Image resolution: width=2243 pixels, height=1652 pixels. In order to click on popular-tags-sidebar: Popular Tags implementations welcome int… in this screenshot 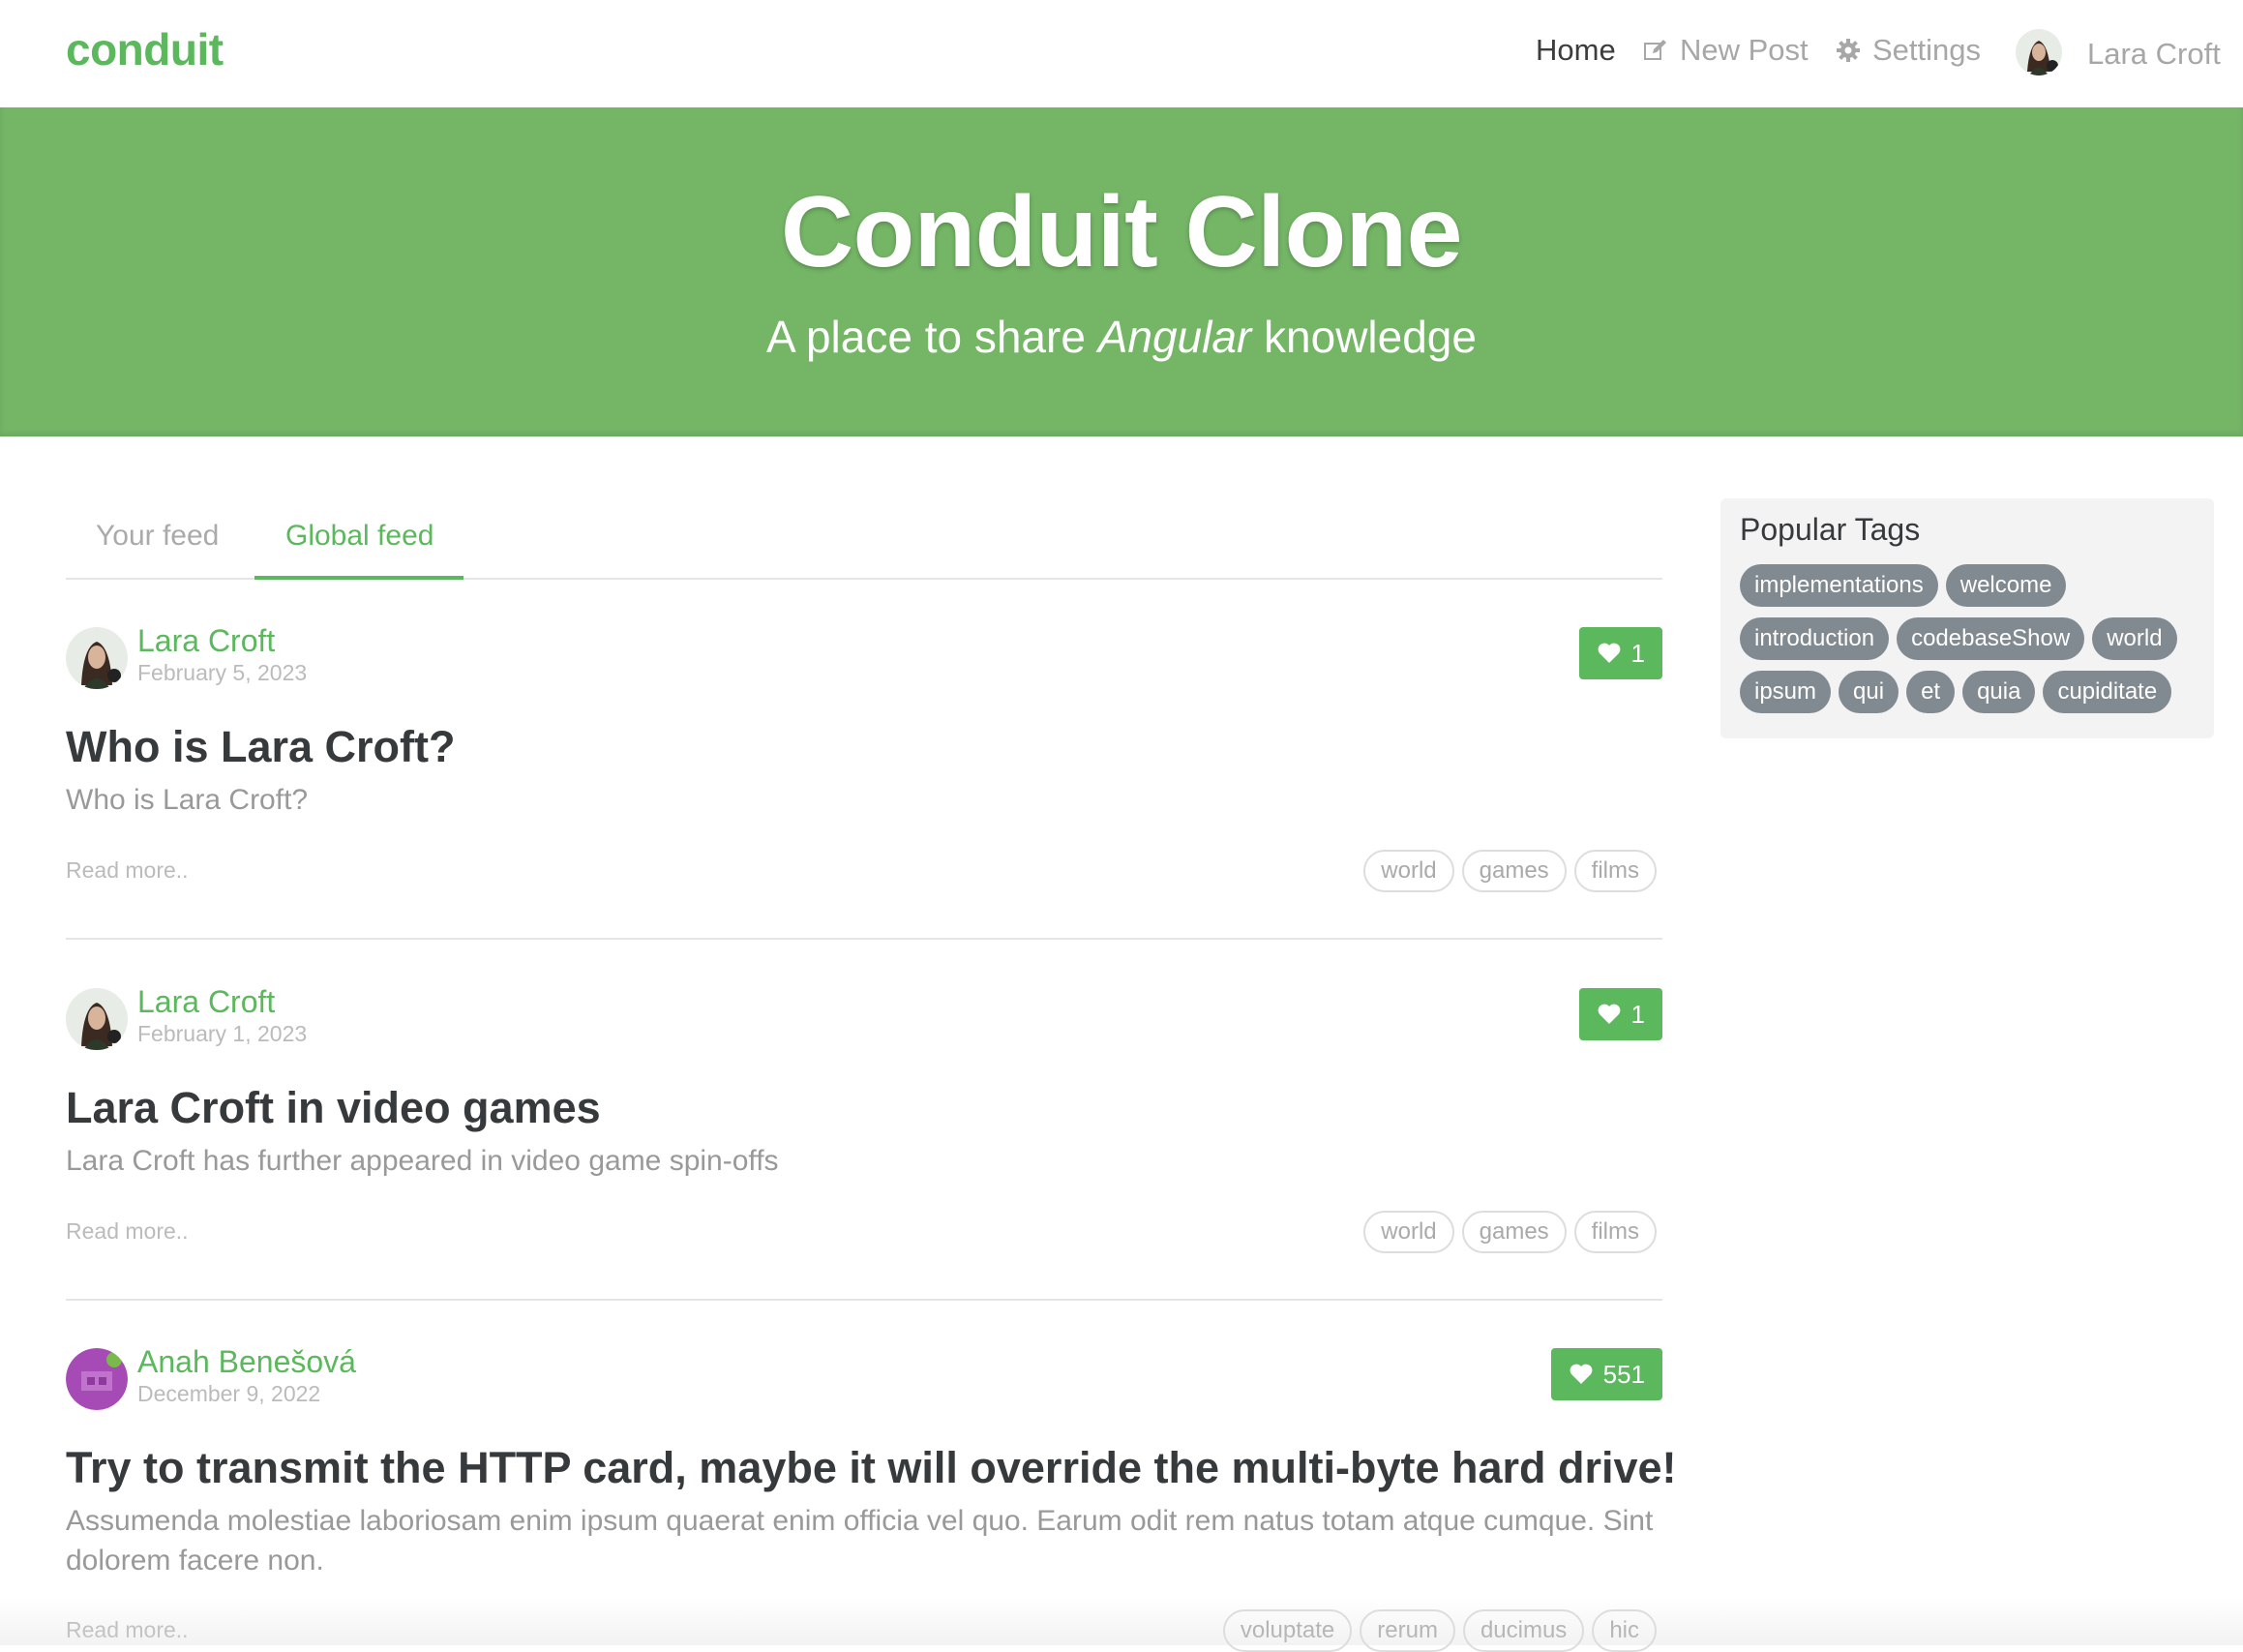, I will do `click(1967, 618)`.